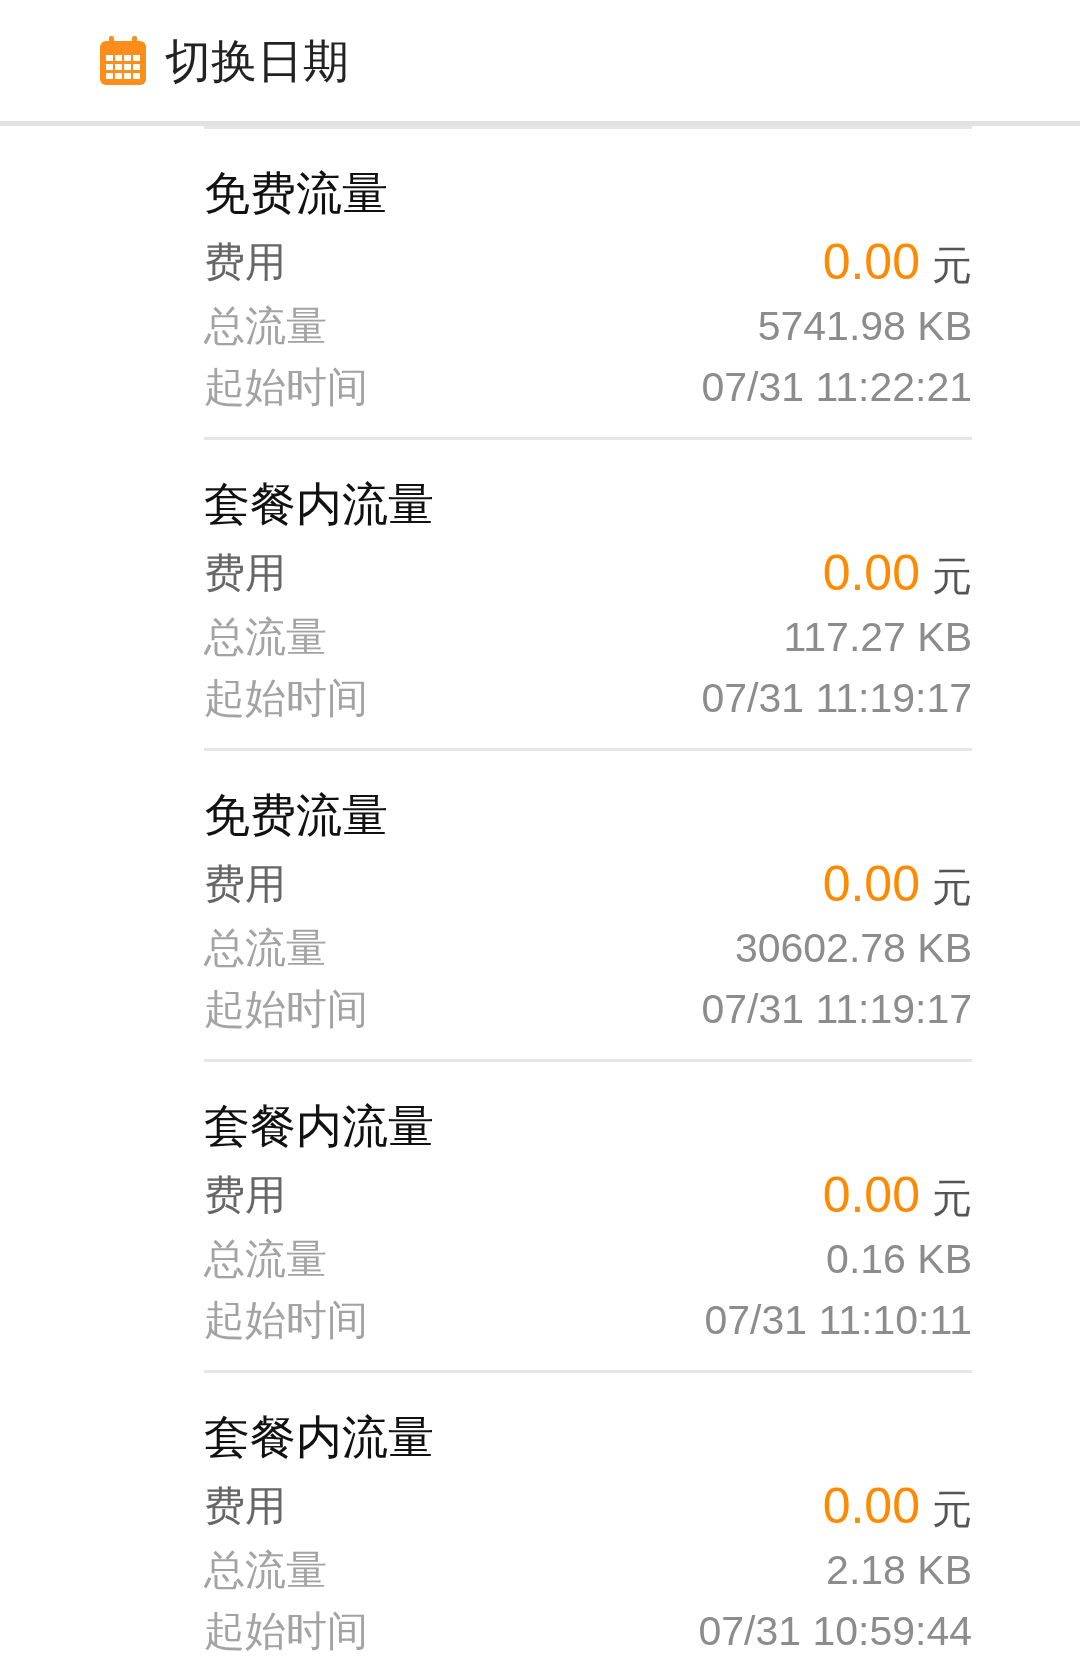  Describe the element at coordinates (877, 637) in the screenshot. I see `total-value: 117.27 KB` at that location.